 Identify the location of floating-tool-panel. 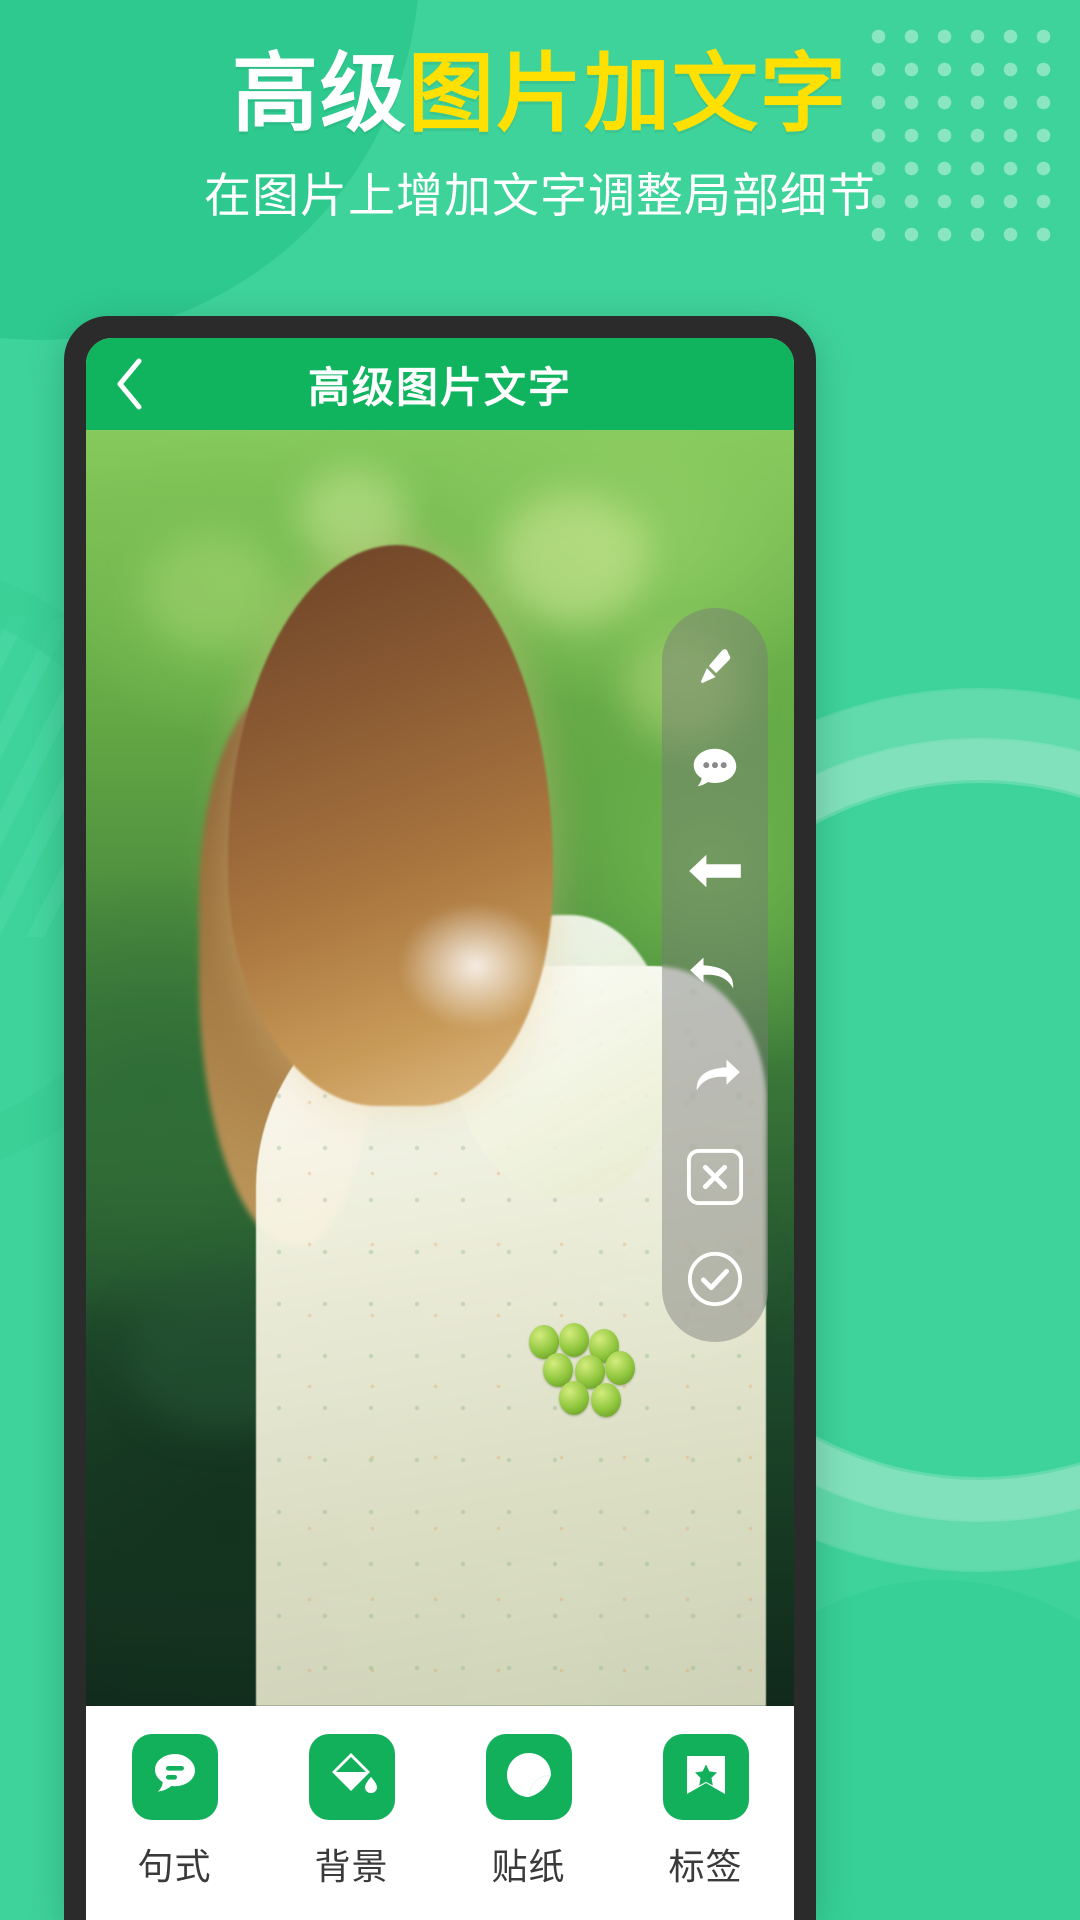
(715, 975).